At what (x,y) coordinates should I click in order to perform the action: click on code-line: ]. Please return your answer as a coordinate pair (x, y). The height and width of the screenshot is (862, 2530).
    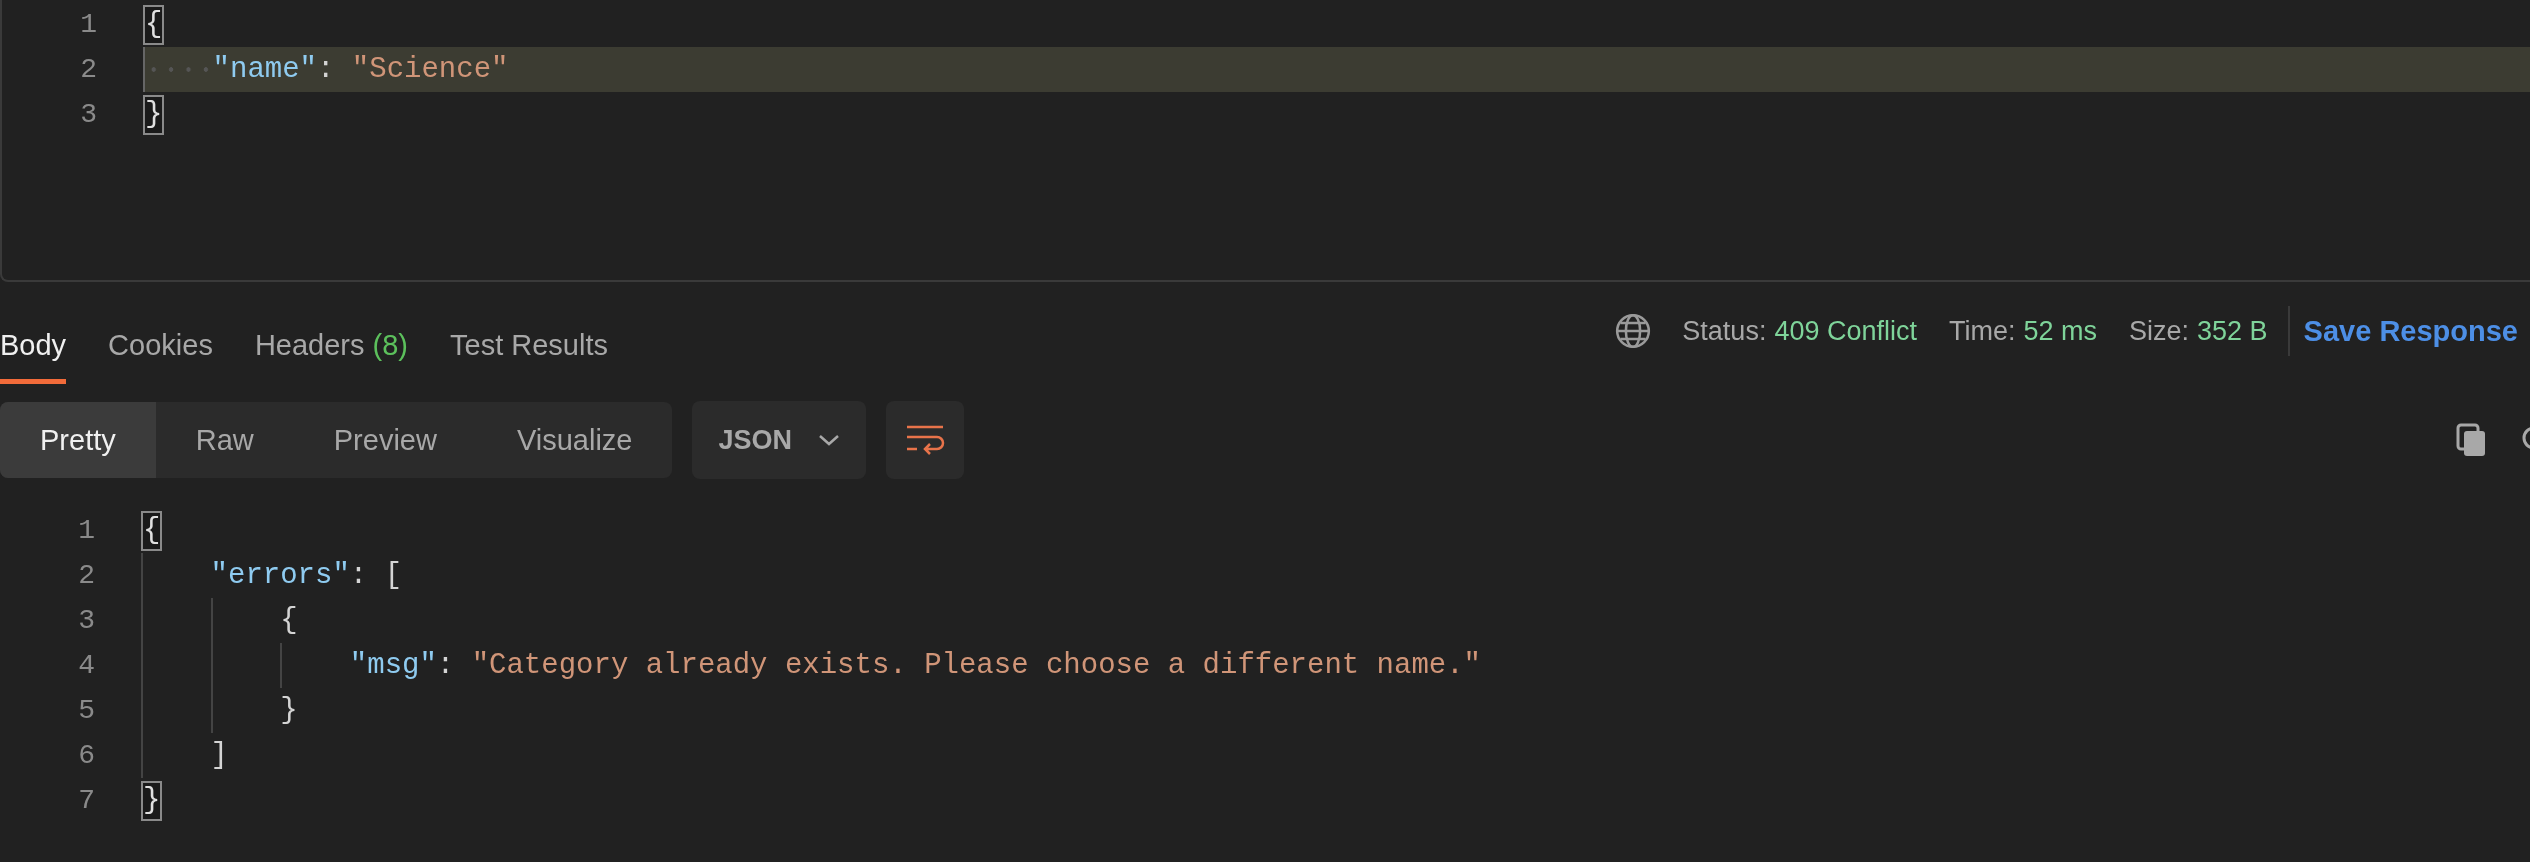
    Looking at the image, I should click on (219, 756).